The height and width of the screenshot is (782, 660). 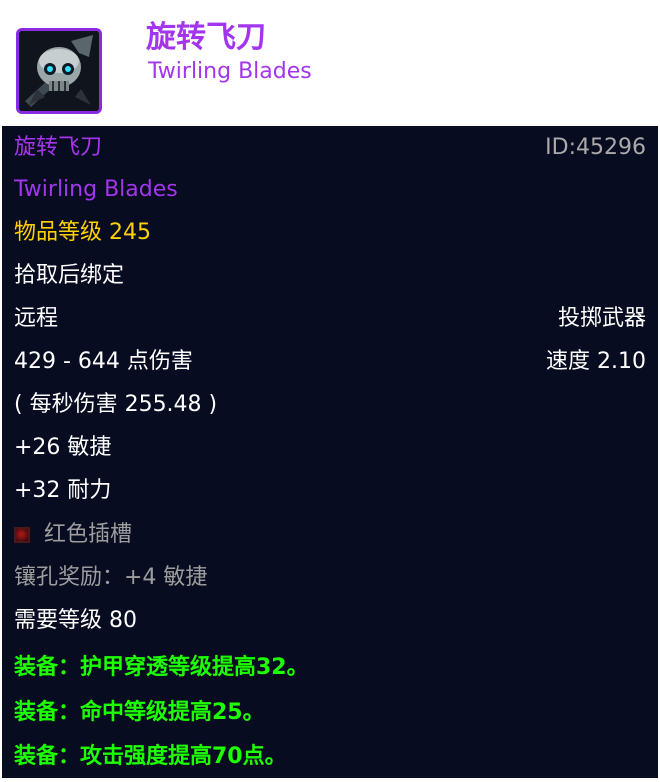 I want to click on damage-range: 429 - 644 点伤害, so click(x=103, y=361).